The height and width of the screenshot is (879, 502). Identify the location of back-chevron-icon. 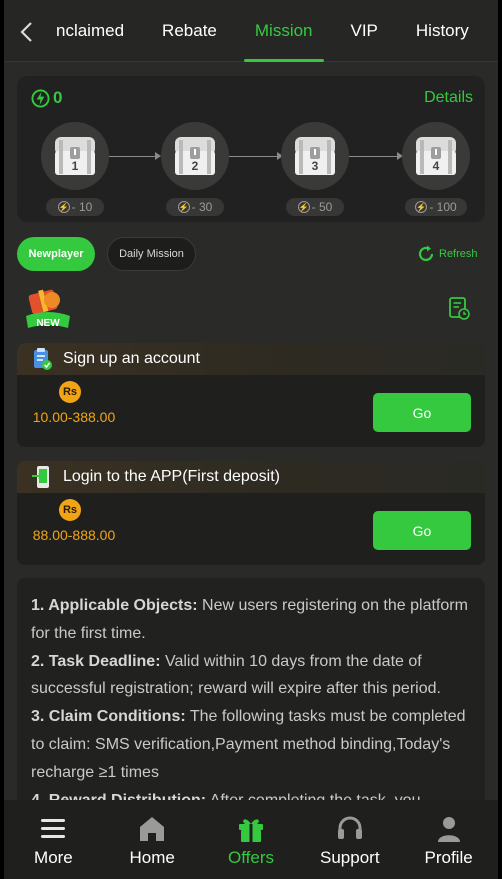
(26, 32).